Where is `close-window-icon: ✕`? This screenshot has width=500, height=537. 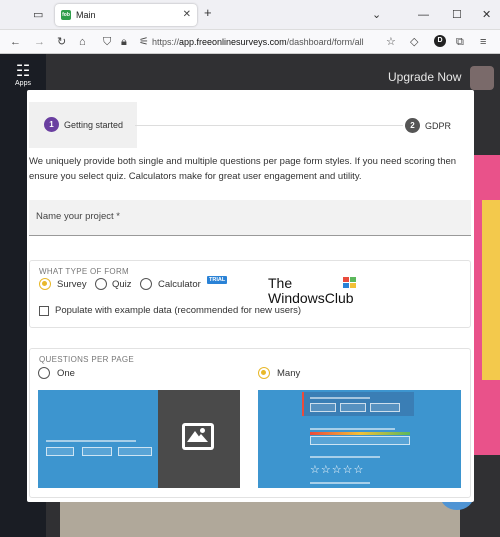 close-window-icon: ✕ is located at coordinates (486, 15).